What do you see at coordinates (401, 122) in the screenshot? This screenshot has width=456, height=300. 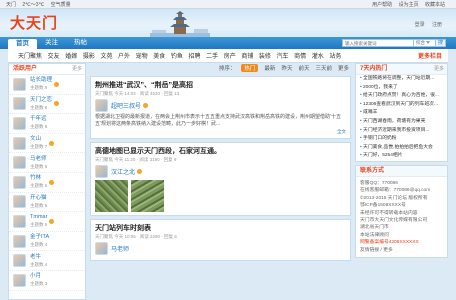 I see `hot-post-link: 天门西湖春雨，荷塘有为果壳` at bounding box center [401, 122].